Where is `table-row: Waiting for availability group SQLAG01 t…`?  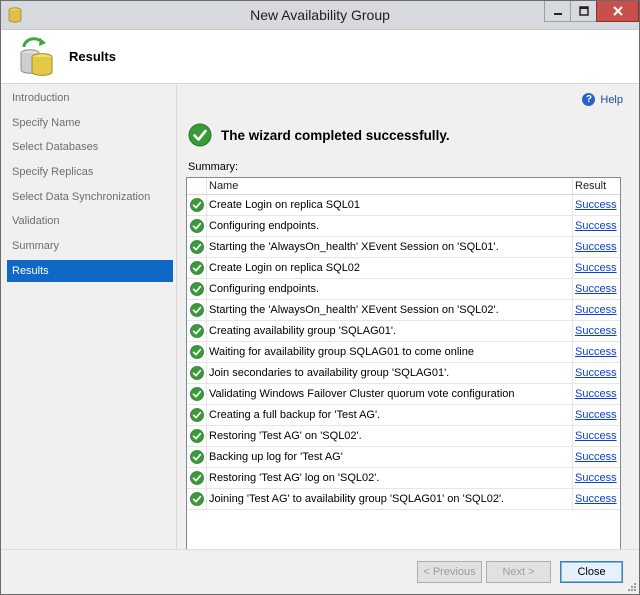
table-row: Waiting for availability group SQLAG01 t… is located at coordinates (403, 352).